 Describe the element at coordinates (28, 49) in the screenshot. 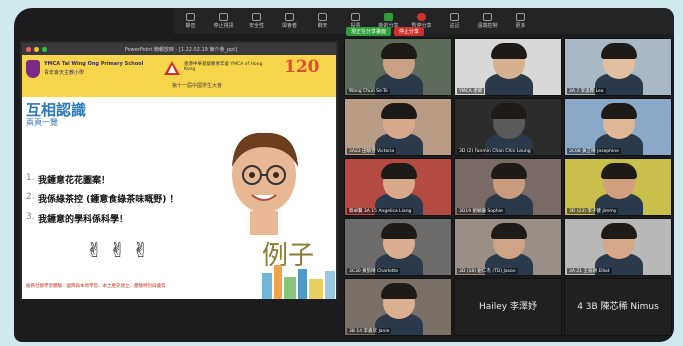

I see `close-icon` at that location.